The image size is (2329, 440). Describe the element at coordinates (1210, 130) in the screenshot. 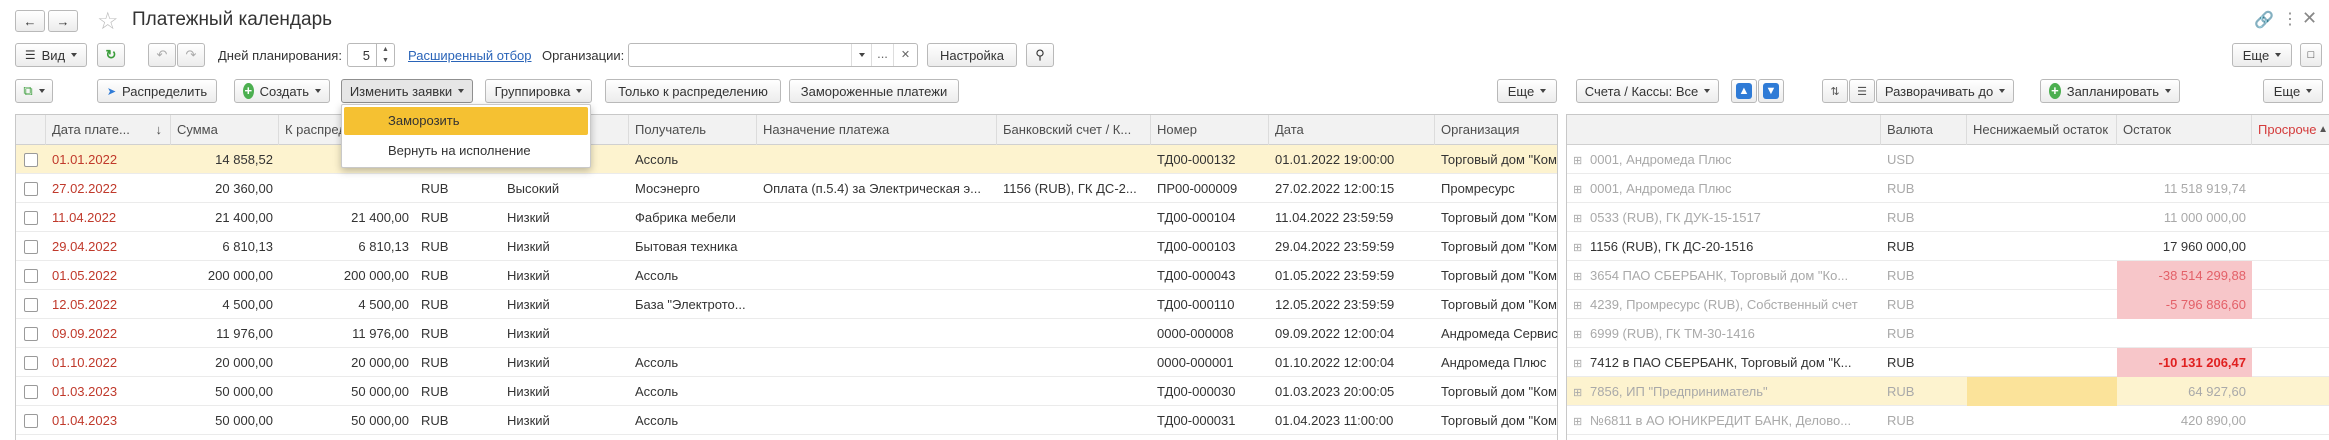

I see `column-header: Номер` at that location.